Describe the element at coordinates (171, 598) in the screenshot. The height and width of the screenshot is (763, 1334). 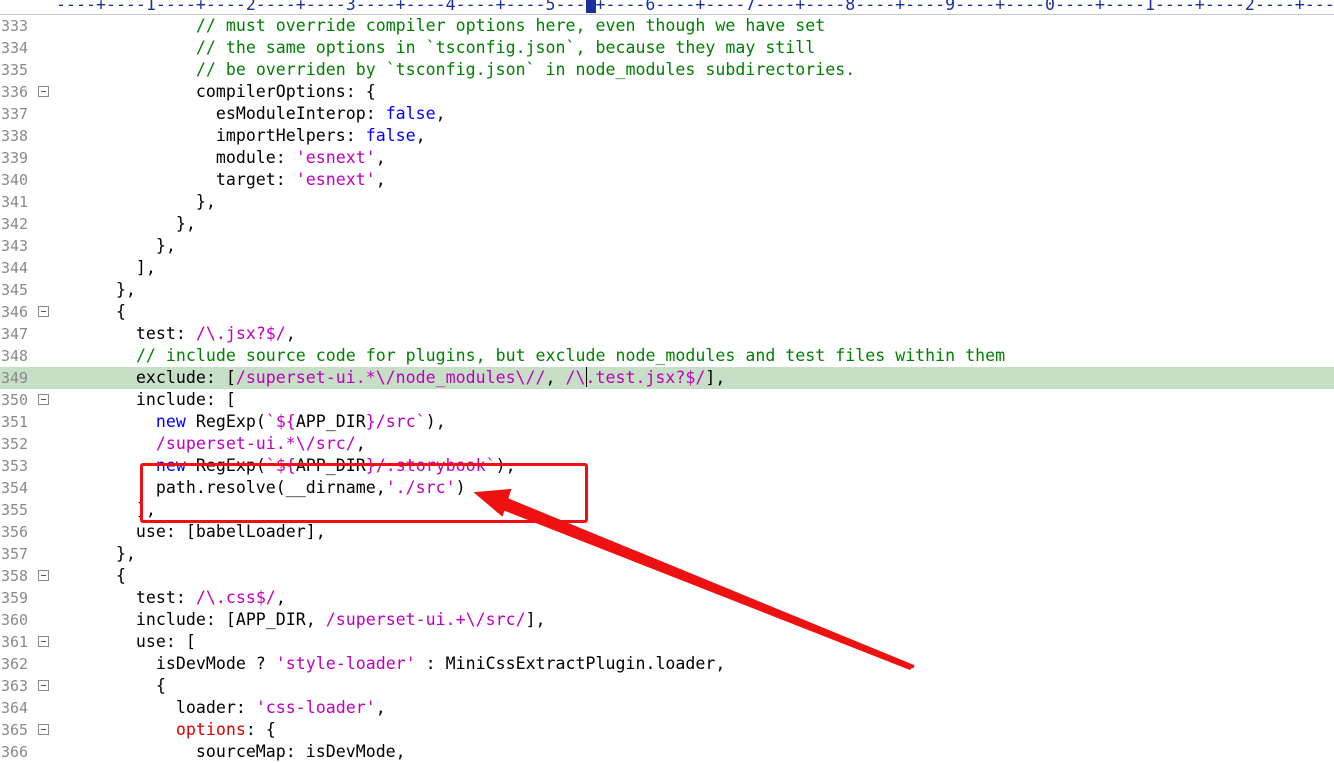
I see `code-text: test: /\.css$/,` at that location.